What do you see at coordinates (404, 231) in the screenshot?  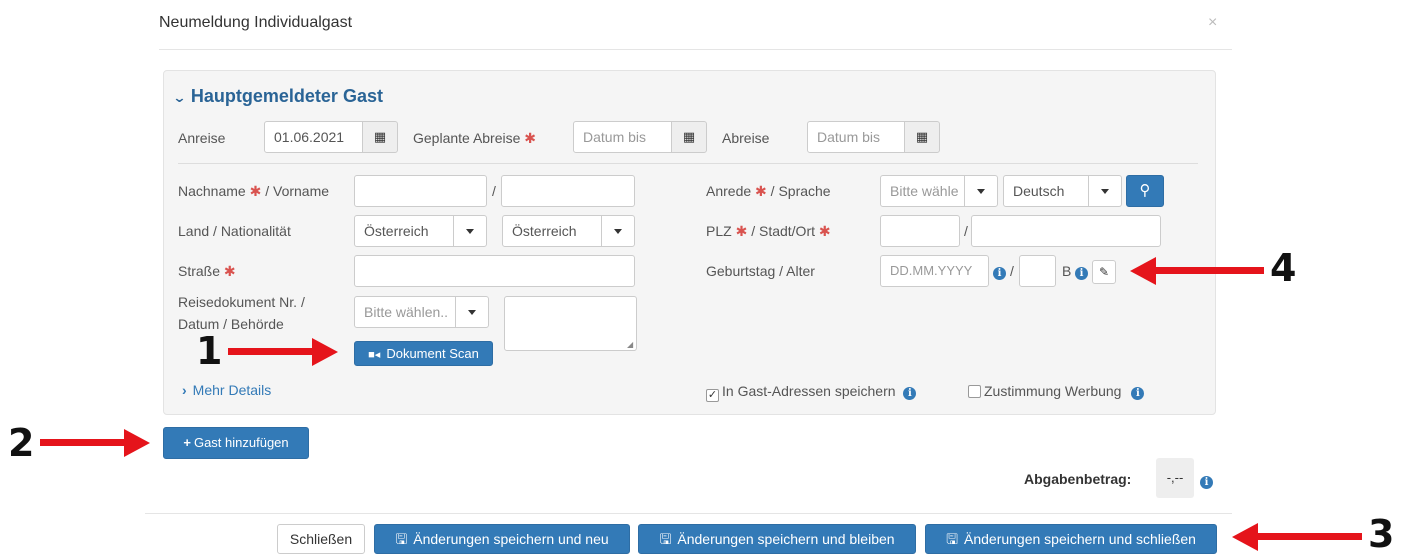 I see `country-select: Österreich` at bounding box center [404, 231].